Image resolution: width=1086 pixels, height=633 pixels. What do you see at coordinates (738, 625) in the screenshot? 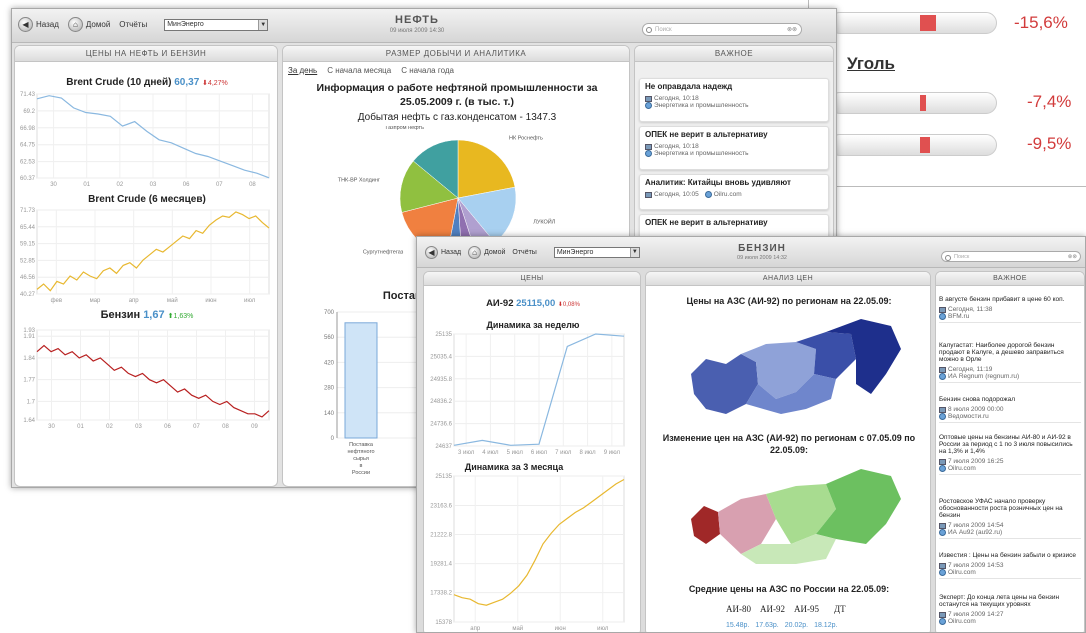
I see `fuel-price: 15.48р.` at bounding box center [738, 625].